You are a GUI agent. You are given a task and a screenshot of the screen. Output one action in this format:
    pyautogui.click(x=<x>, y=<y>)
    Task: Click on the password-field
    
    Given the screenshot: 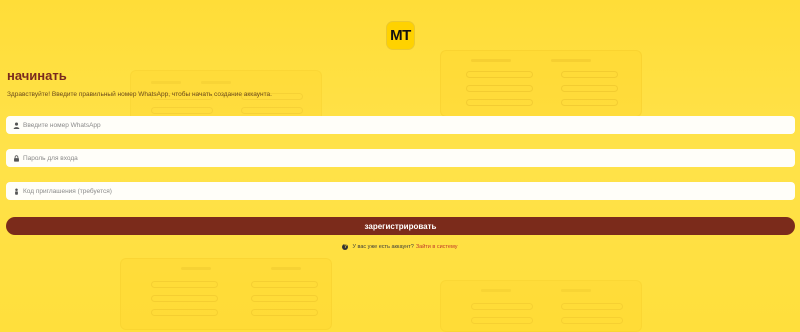 What is the action you would take?
    pyautogui.click(x=400, y=158)
    